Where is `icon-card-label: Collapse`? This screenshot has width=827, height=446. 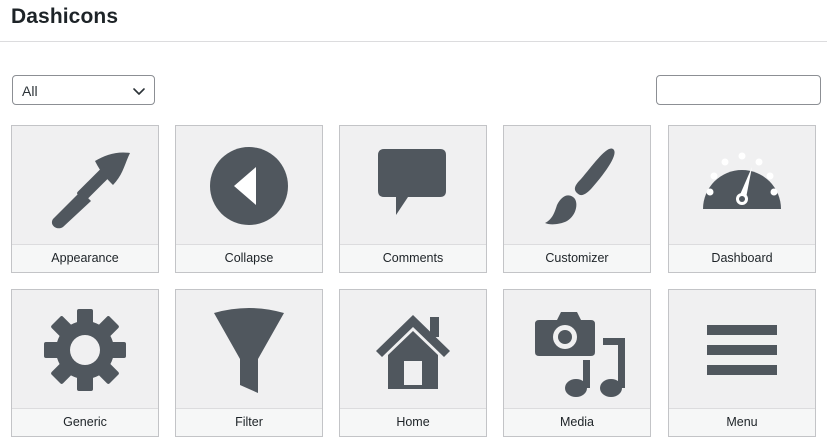
icon-card-label: Collapse is located at coordinates (249, 258).